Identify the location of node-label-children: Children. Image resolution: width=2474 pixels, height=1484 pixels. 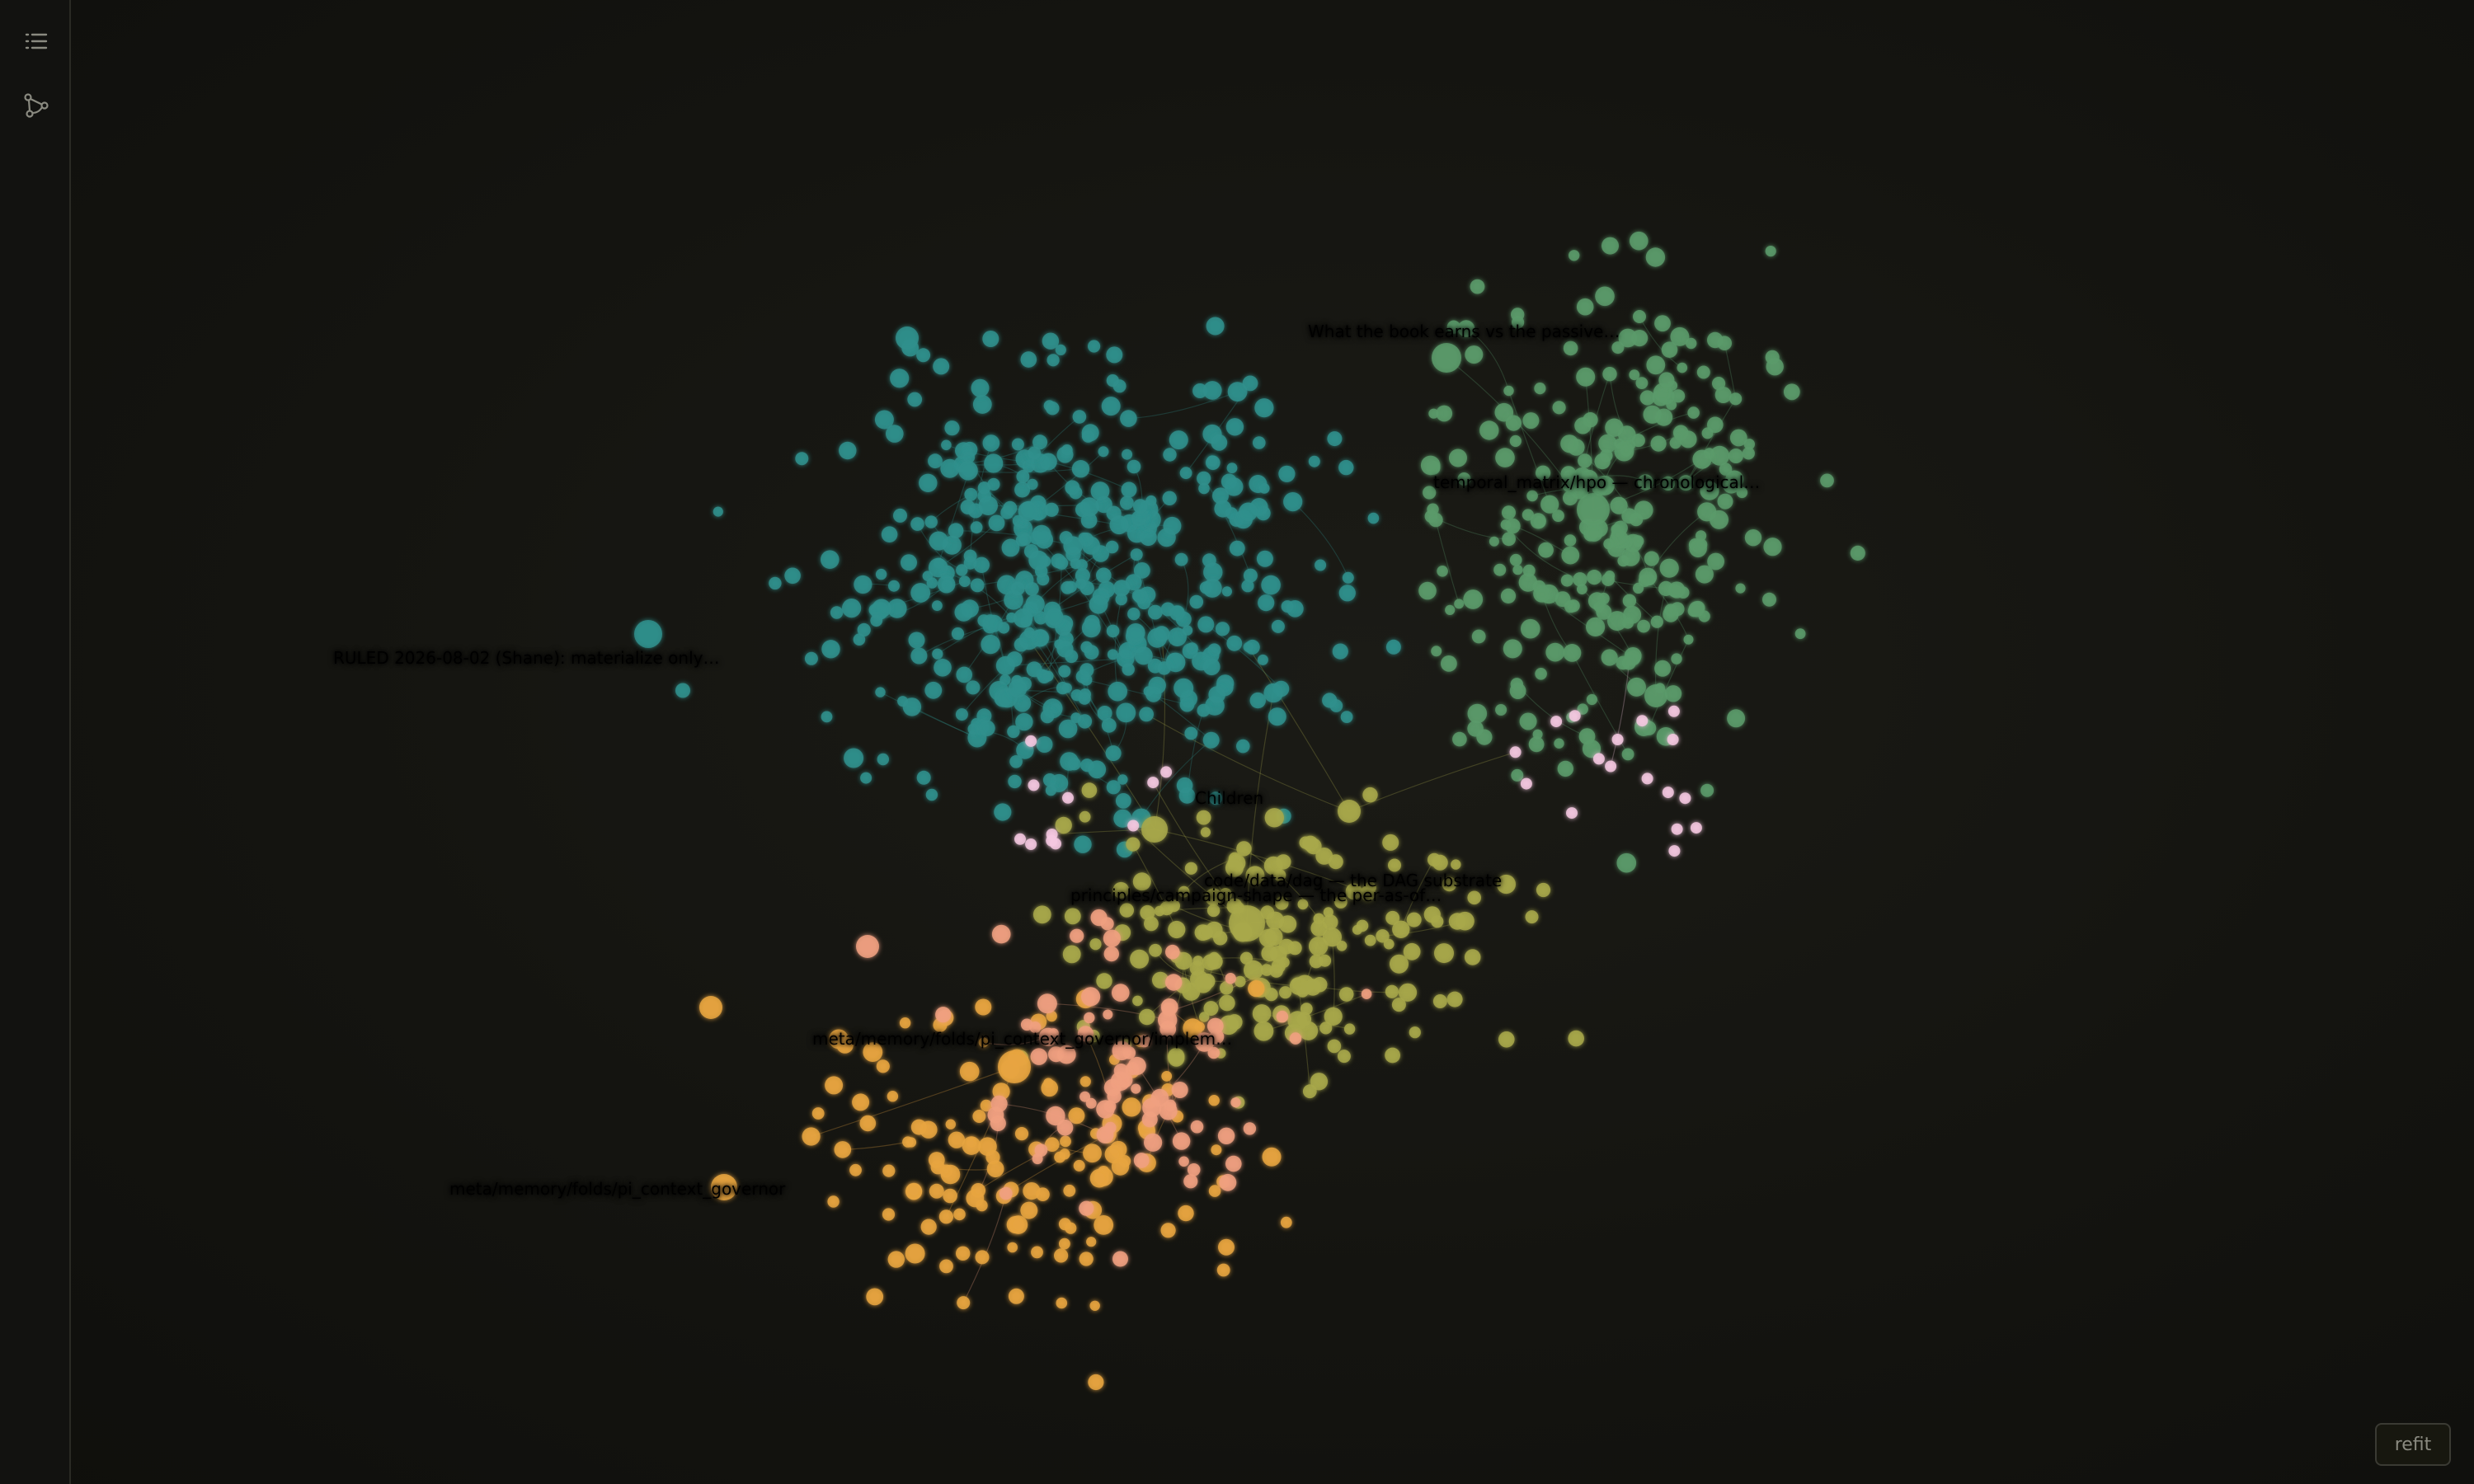
(1229, 798).